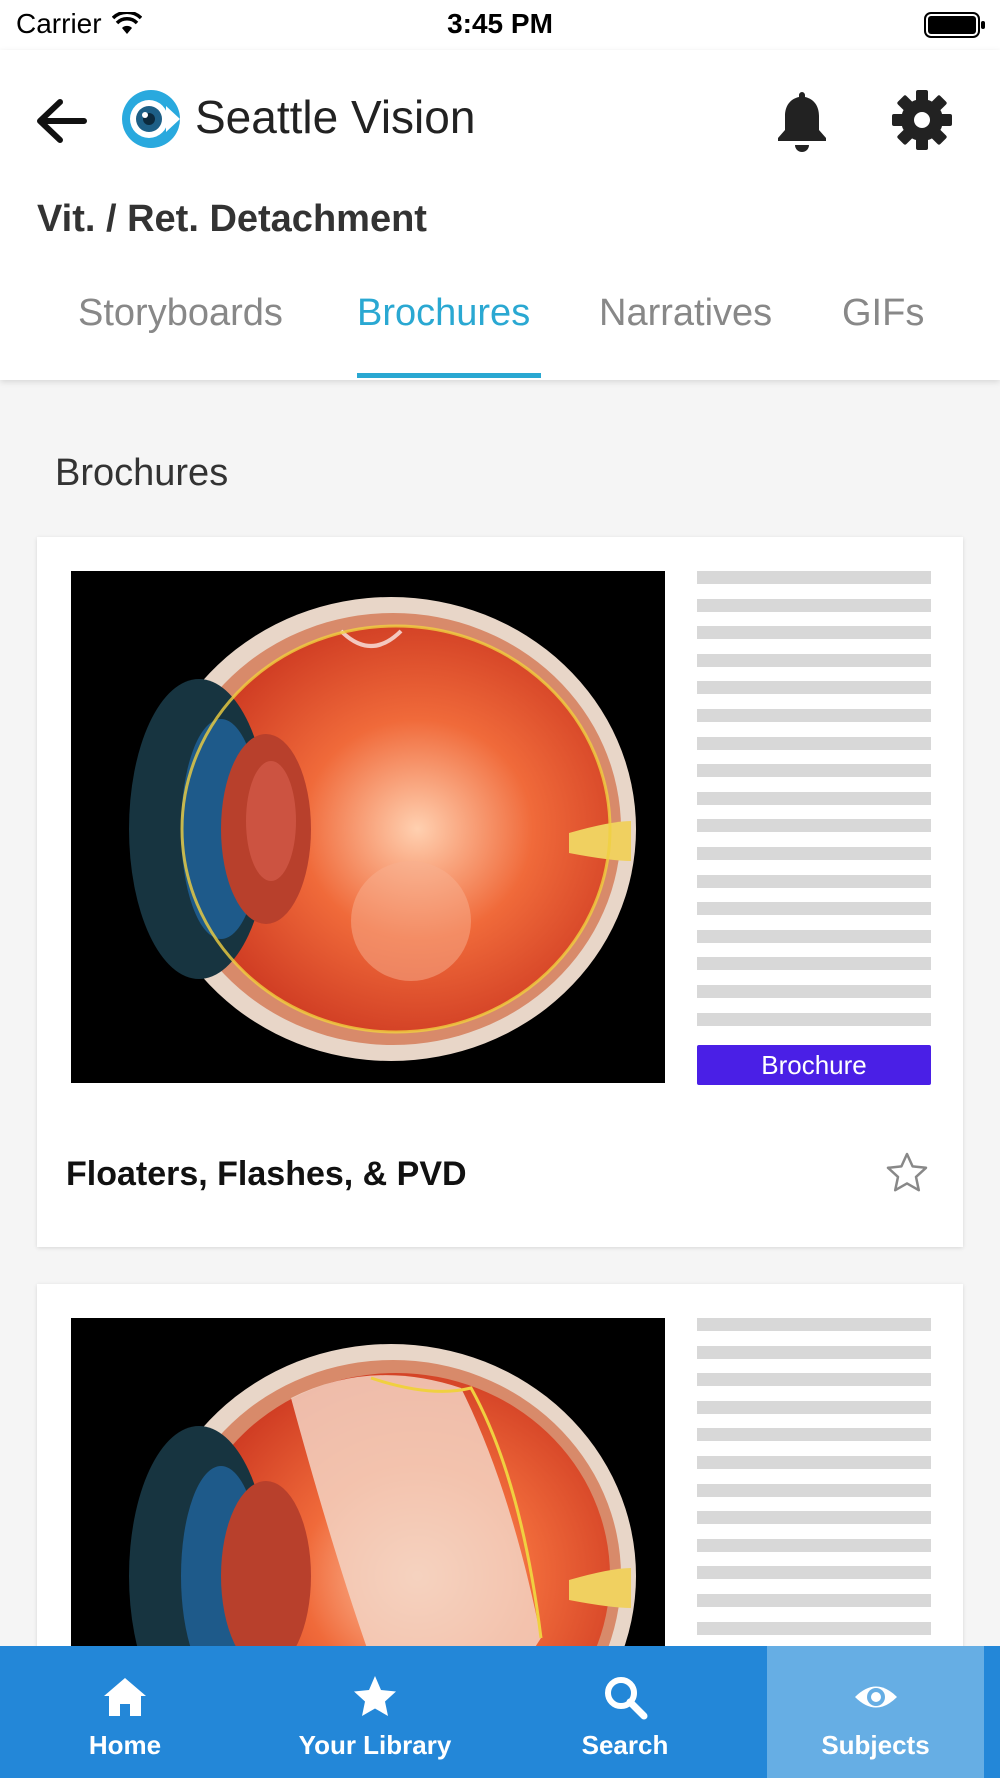 The height and width of the screenshot is (1778, 1000). Describe the element at coordinates (626, 1698) in the screenshot. I see `search-icon` at that location.